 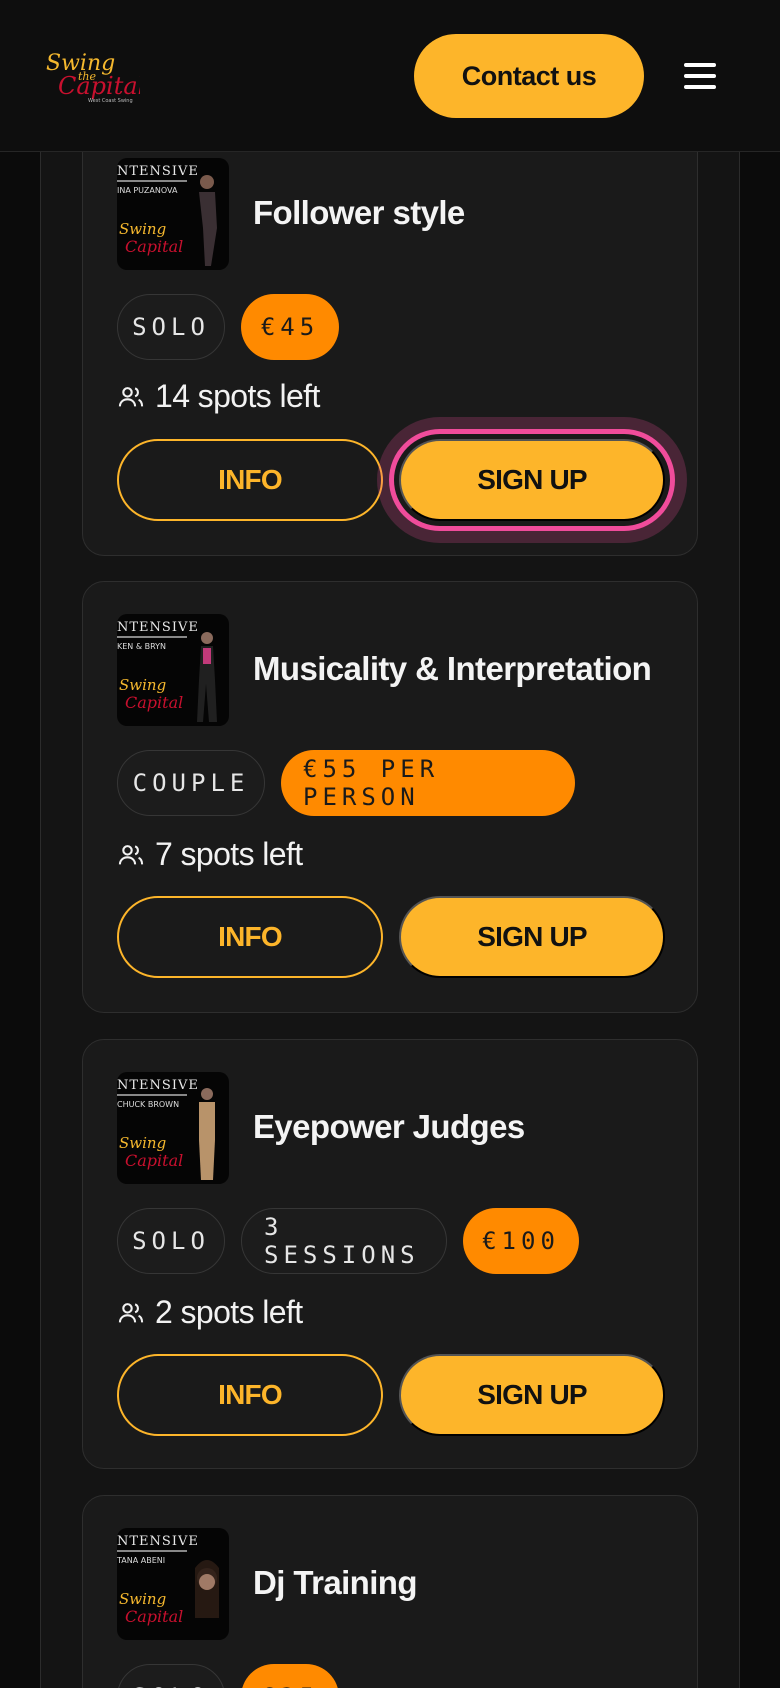 I want to click on price-badge: €35, so click(x=290, y=1676).